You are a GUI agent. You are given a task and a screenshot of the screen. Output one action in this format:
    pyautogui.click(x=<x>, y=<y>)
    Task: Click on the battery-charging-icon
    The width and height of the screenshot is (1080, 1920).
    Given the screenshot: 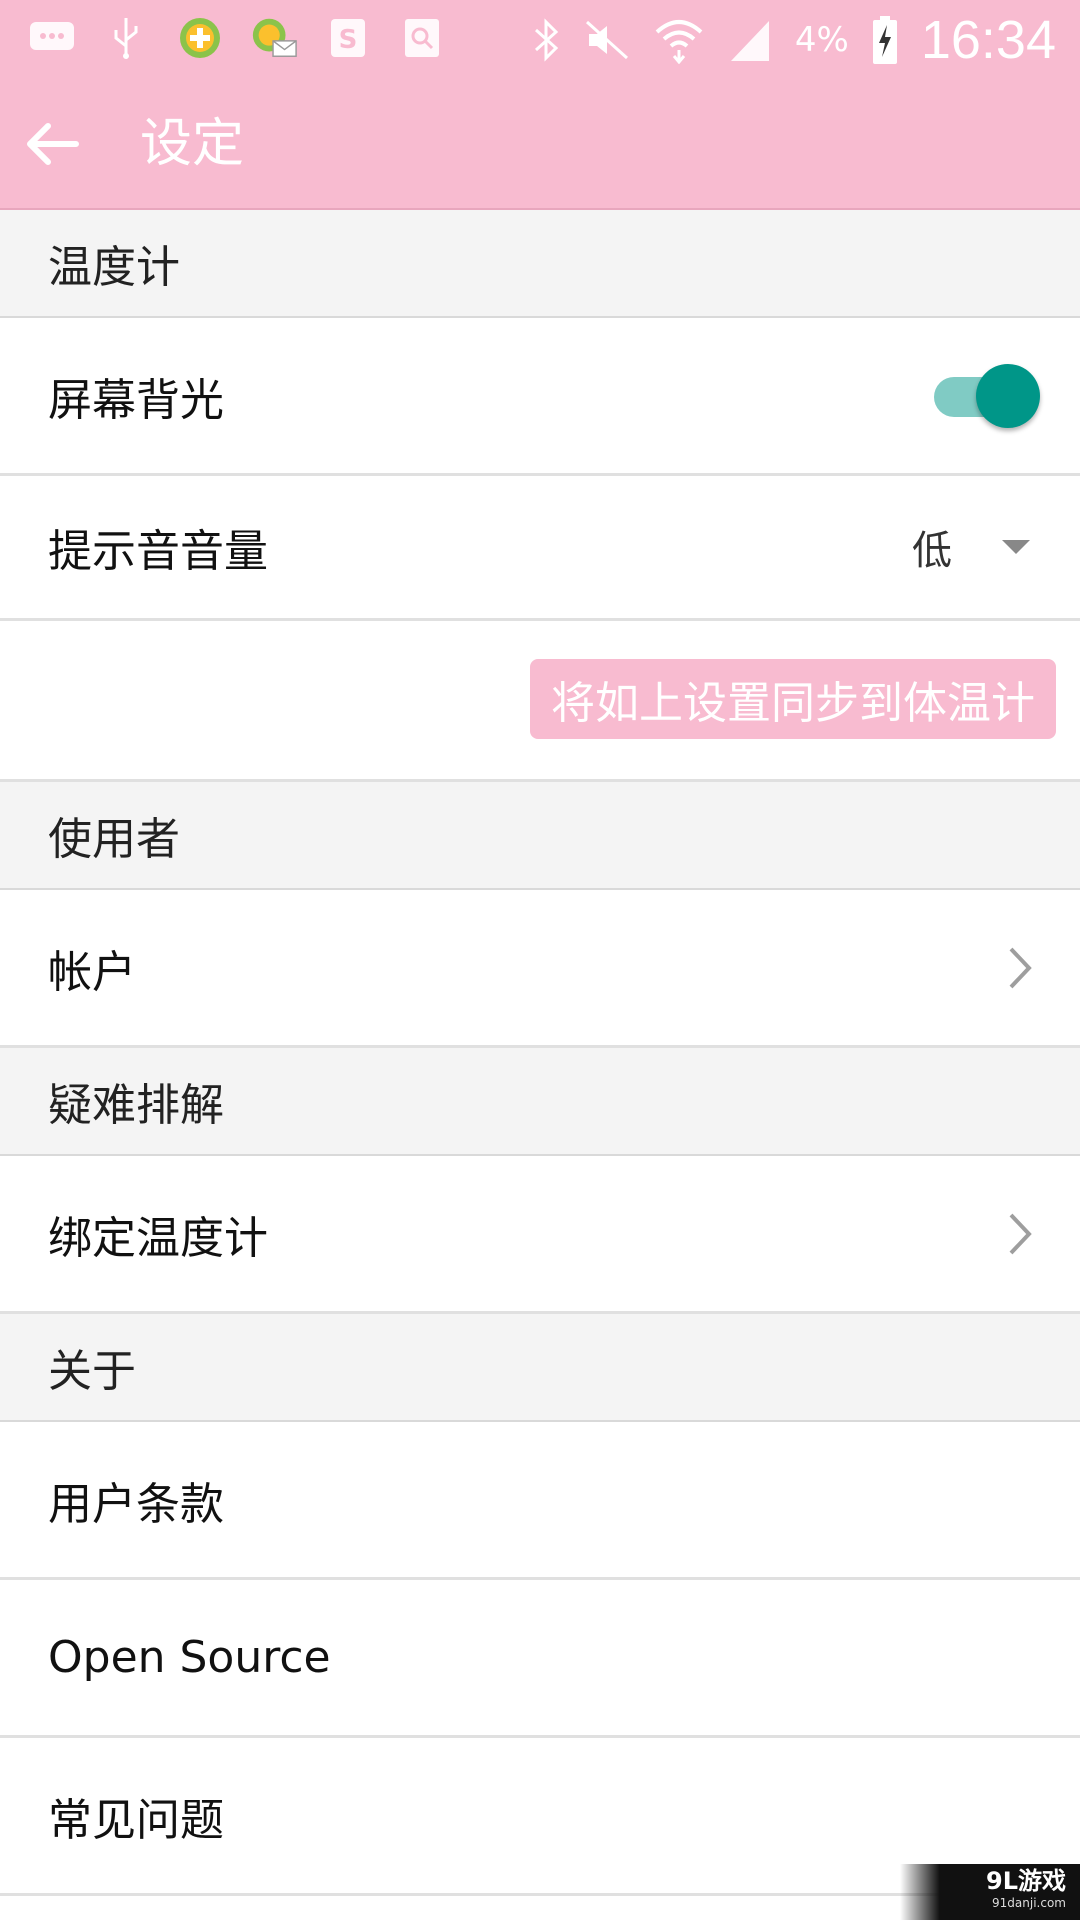 What is the action you would take?
    pyautogui.click(x=884, y=40)
    